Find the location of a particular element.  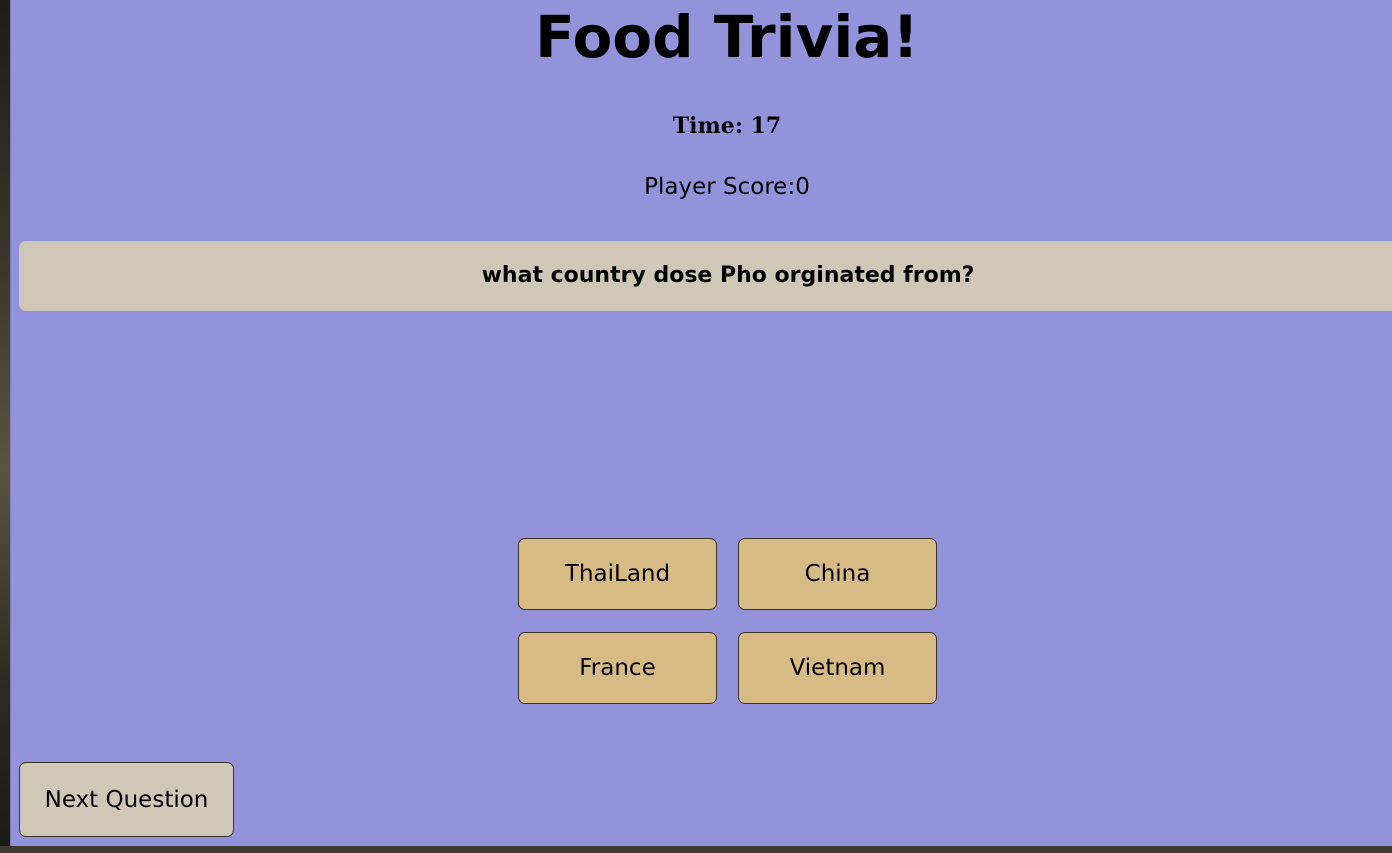

answer-button-thailand: ThaiLand is located at coordinates (617, 574).